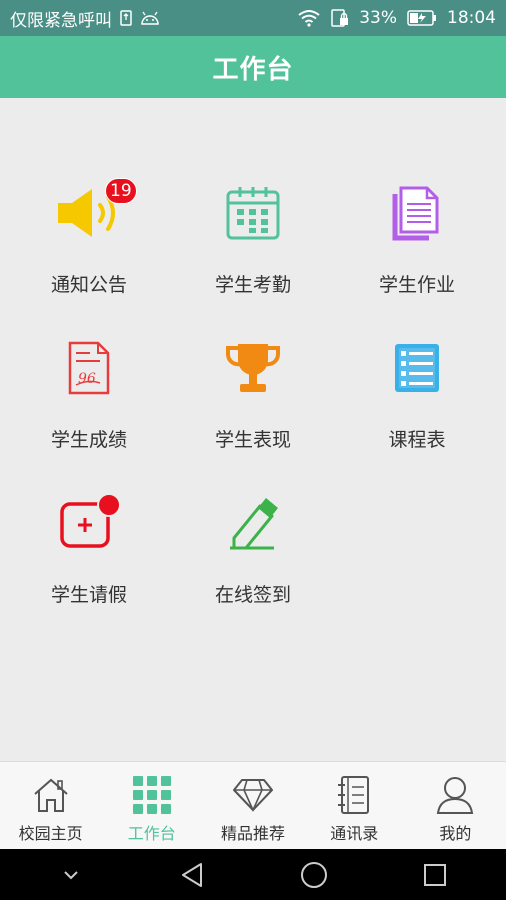  What do you see at coordinates (253, 368) in the screenshot?
I see `trophy-icon` at bounding box center [253, 368].